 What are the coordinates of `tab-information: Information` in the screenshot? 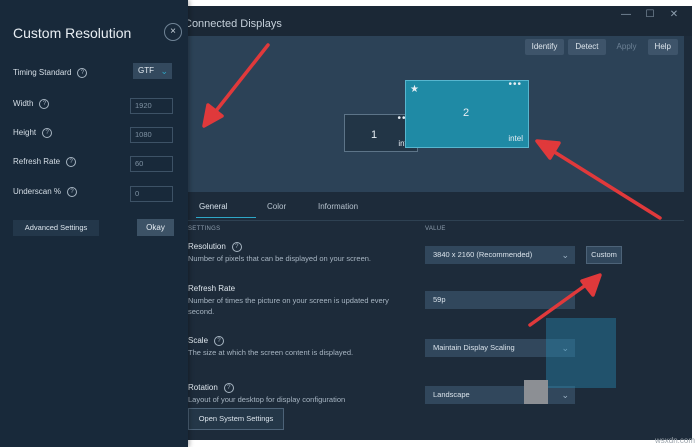 It's located at (338, 206).